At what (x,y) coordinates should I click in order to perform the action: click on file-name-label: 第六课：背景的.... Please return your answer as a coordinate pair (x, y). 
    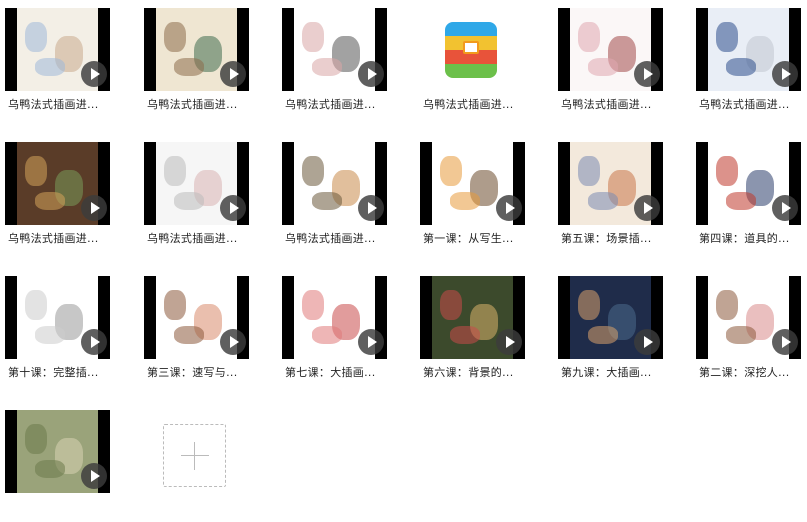
    Looking at the image, I should click on (468, 372).